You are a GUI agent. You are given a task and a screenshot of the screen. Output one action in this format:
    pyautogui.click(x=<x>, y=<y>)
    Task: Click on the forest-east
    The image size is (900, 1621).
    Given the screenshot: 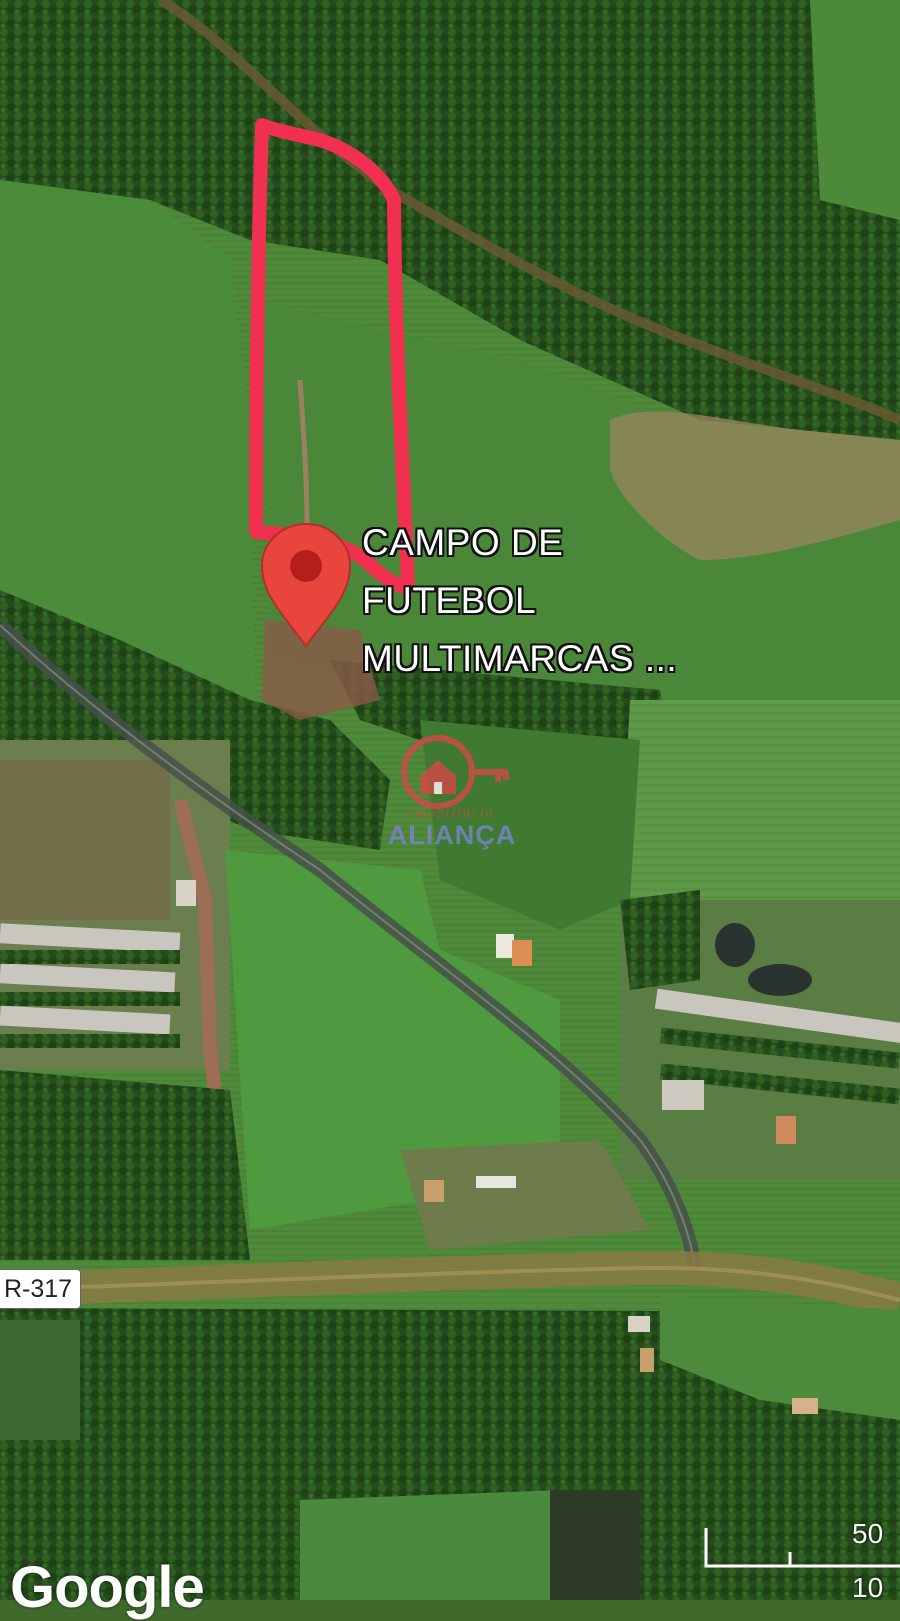 What is the action you would take?
    pyautogui.click(x=660, y=940)
    